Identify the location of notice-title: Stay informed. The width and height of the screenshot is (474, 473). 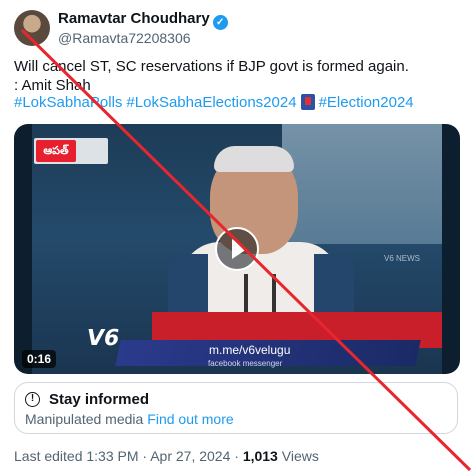
(99, 399).